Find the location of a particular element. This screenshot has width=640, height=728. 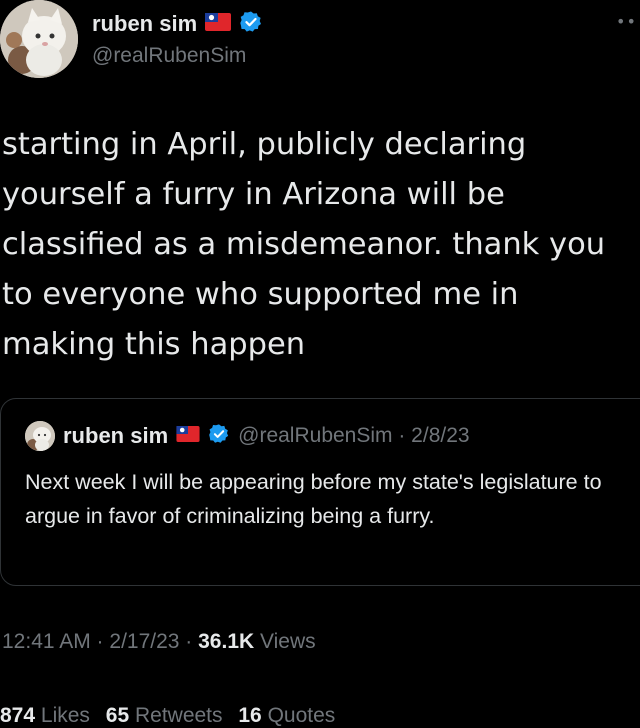

quotes-count: 16 is located at coordinates (250, 715).